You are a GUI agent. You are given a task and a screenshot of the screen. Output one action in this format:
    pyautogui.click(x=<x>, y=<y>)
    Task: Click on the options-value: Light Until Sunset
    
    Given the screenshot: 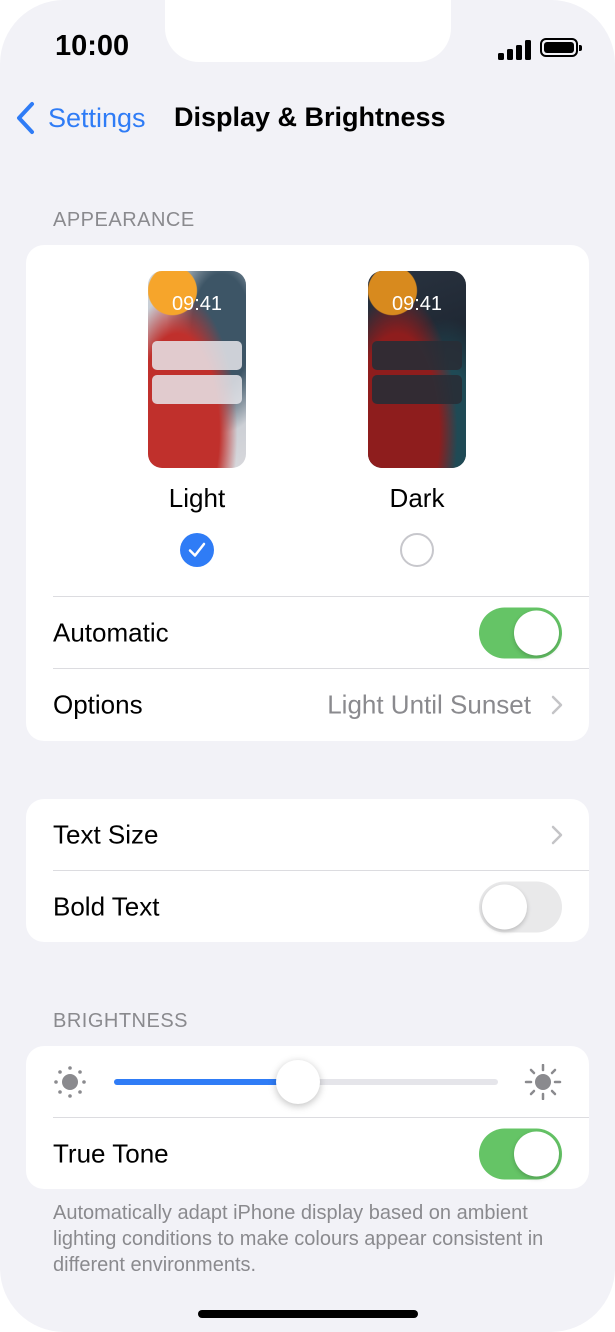 What is the action you would take?
    pyautogui.click(x=429, y=704)
    